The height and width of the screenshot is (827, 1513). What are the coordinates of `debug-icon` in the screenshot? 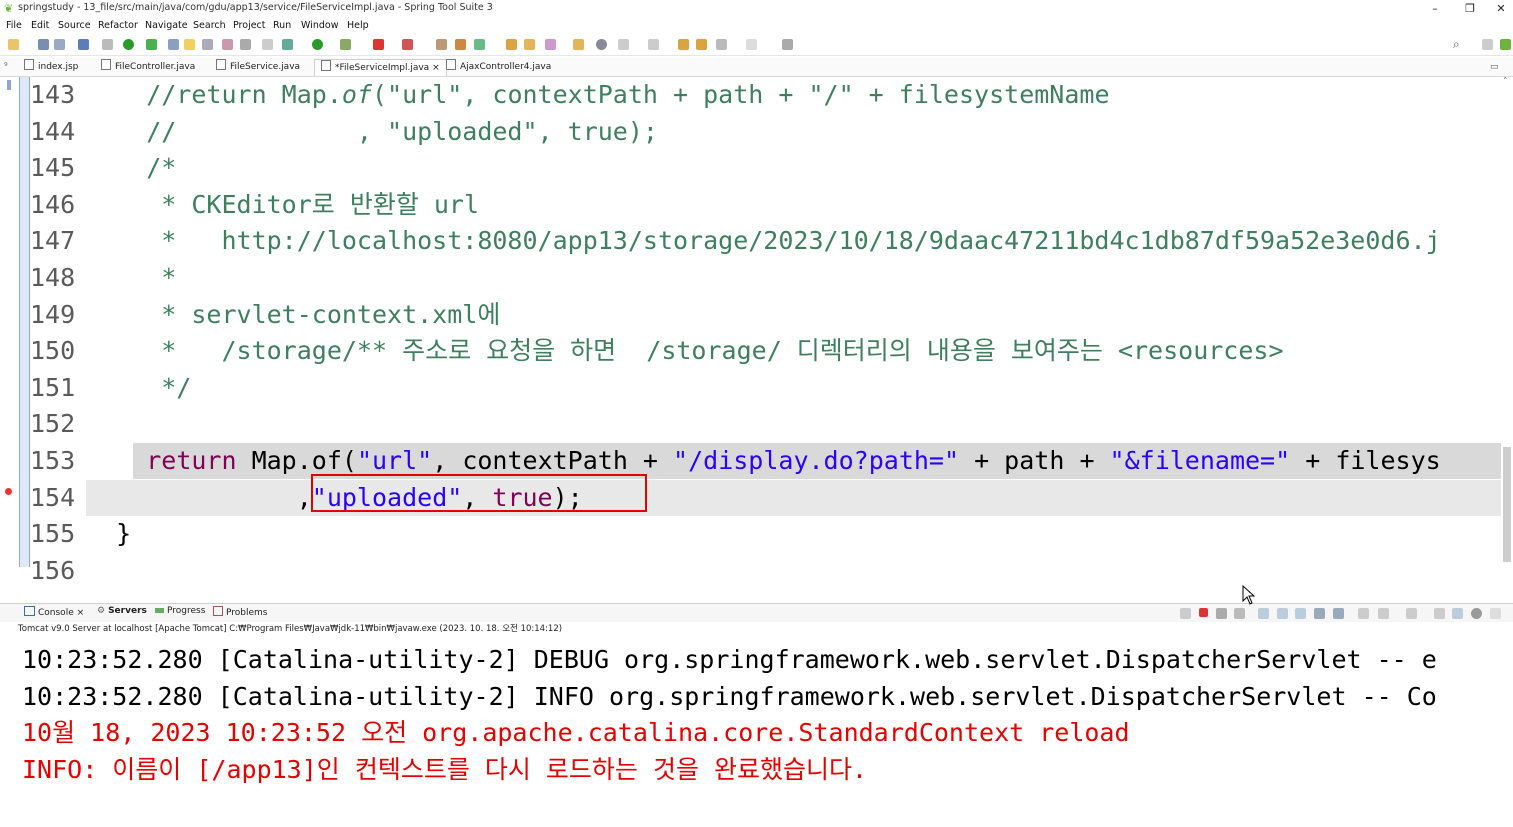 It's located at (287, 44).